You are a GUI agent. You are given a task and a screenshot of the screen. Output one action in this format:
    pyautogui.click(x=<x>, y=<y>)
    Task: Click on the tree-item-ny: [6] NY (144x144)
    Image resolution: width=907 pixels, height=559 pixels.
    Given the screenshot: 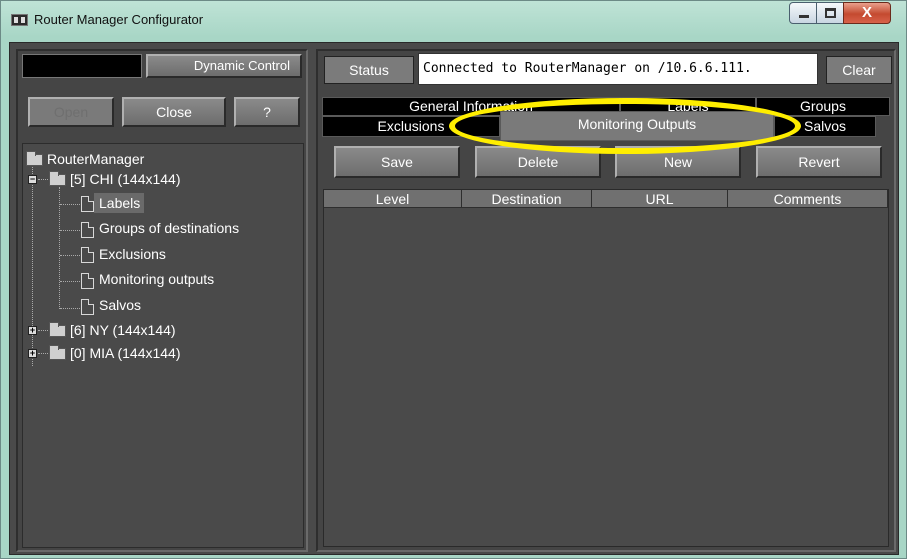 What is the action you would take?
    pyautogui.click(x=123, y=330)
    